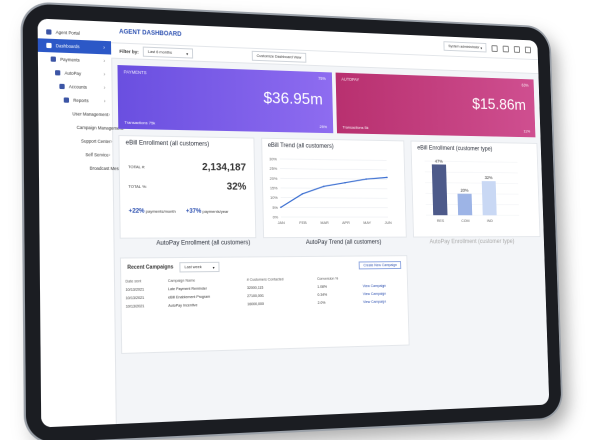  Describe the element at coordinates (255, 304) in the screenshot. I see `cell-contacted: 16000,000` at that location.